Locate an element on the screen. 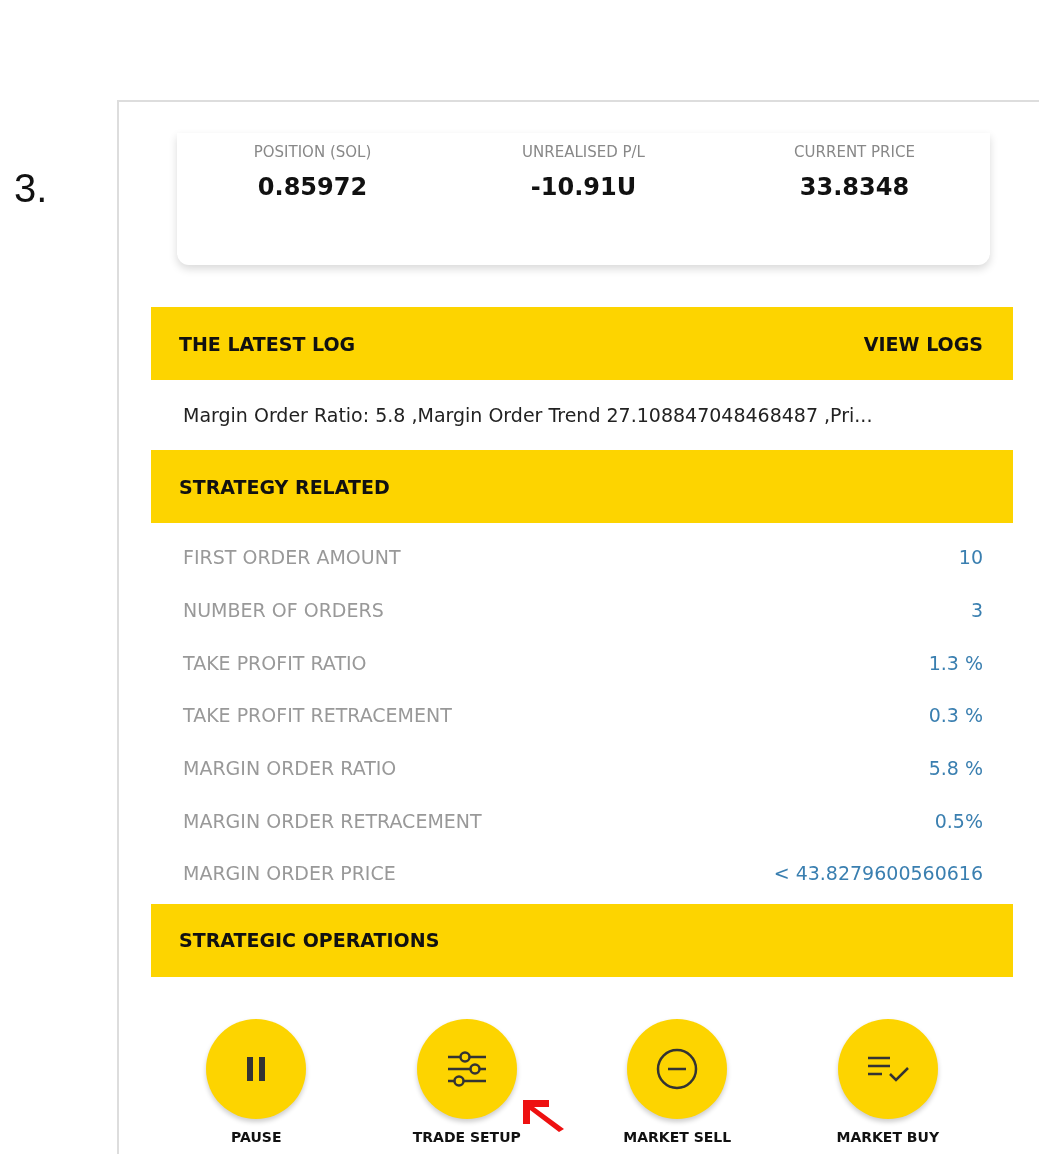 This screenshot has width=1039, height=1154. view-logs-link: VIEW LOGS is located at coordinates (923, 343).